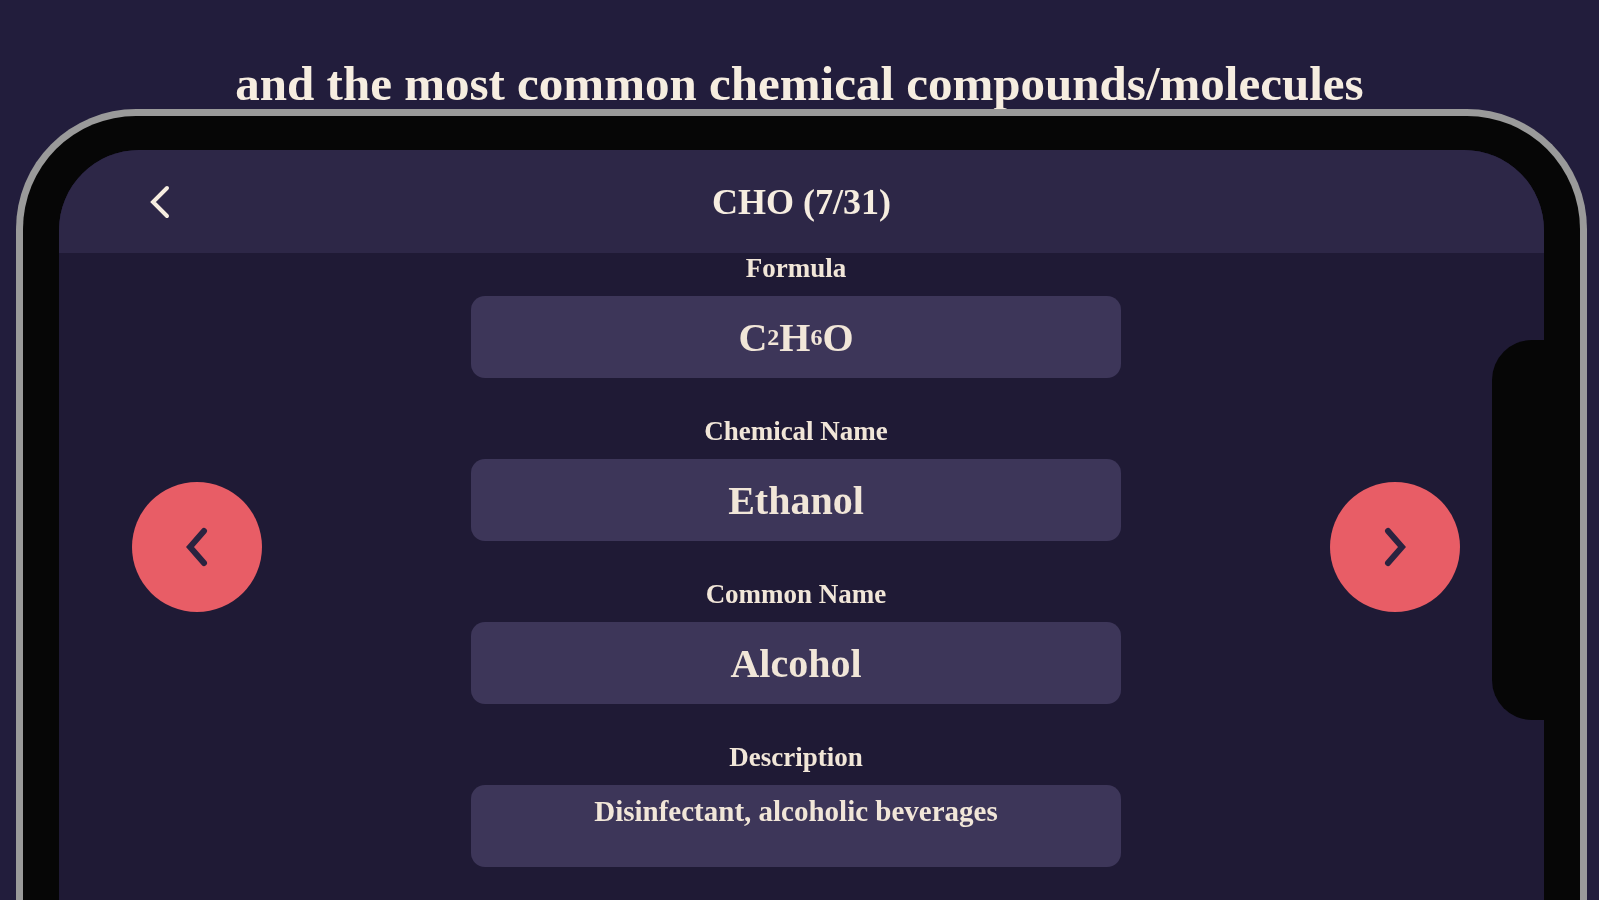 Image resolution: width=1599 pixels, height=900 pixels. What do you see at coordinates (796, 826) in the screenshot?
I see `value-field: Disinfectant, alcoholic beverages` at bounding box center [796, 826].